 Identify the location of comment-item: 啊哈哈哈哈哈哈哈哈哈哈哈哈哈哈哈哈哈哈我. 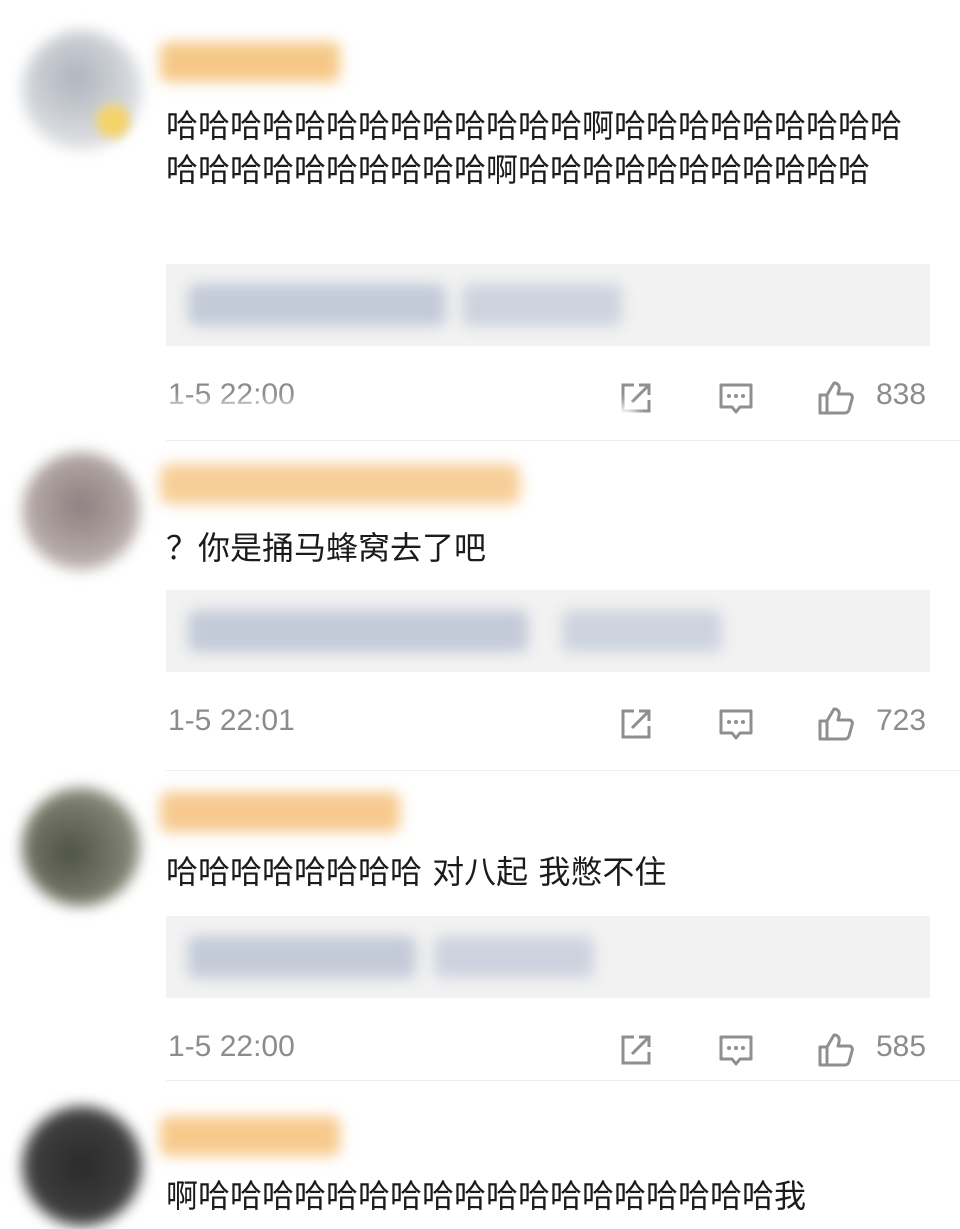
(480, 1154).